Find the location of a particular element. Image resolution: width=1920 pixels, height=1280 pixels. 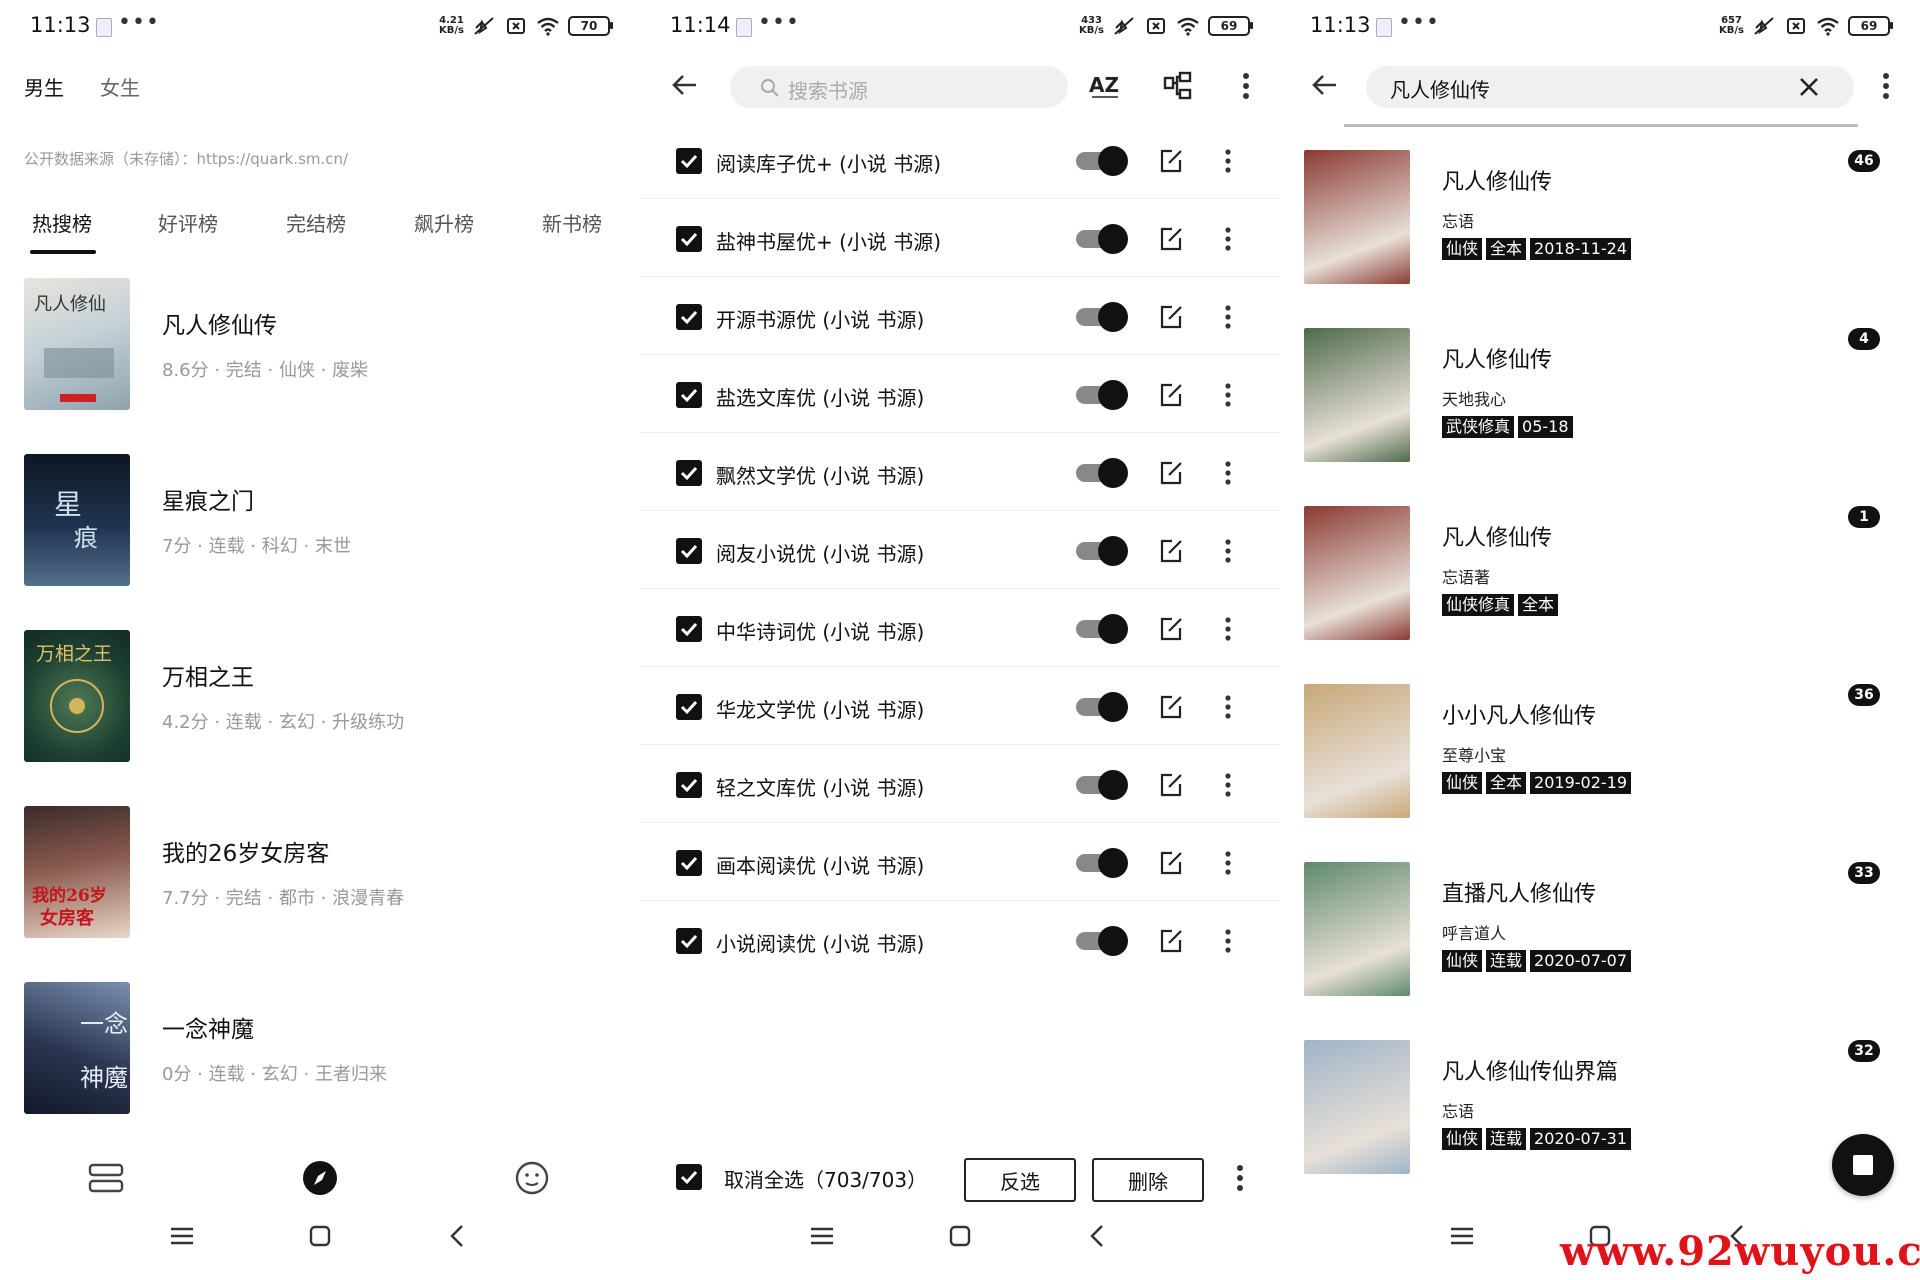

book-item: 星痕 星痕之门 7分 · 连载 · 科幻 · 末世 is located at coordinates (324, 520).